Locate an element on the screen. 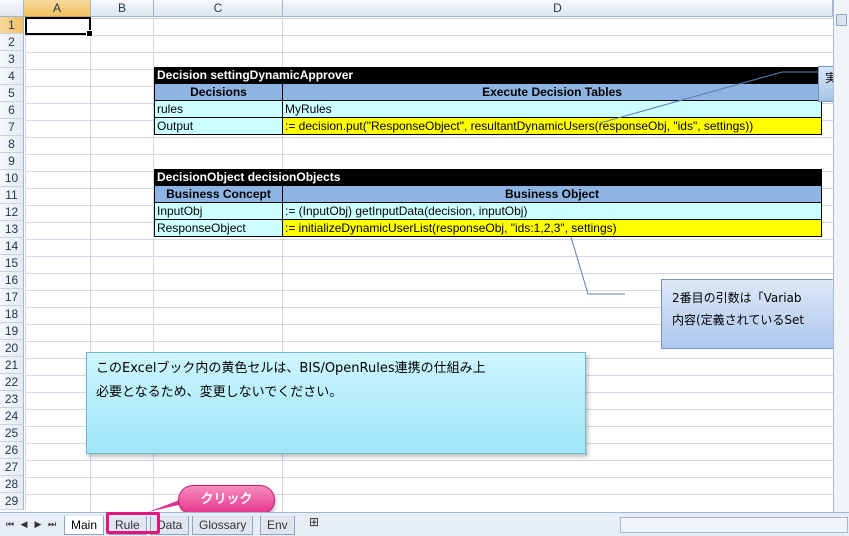  tab-env: Env is located at coordinates (277, 525).